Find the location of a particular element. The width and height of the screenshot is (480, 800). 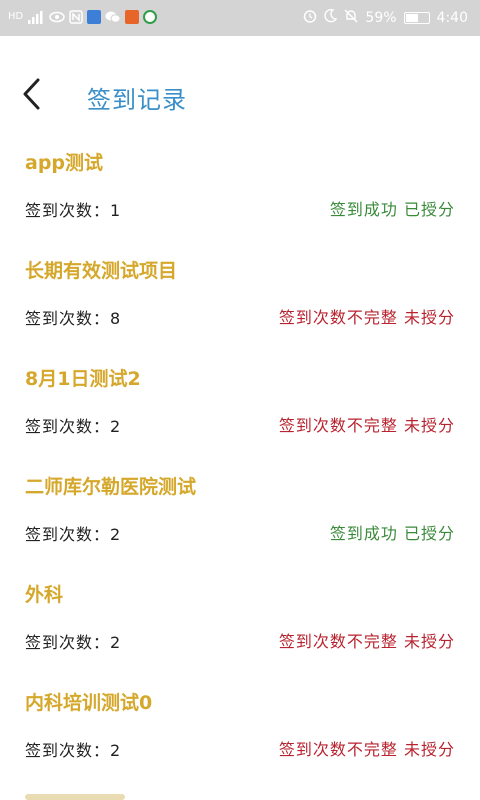

back-button is located at coordinates (34, 94).